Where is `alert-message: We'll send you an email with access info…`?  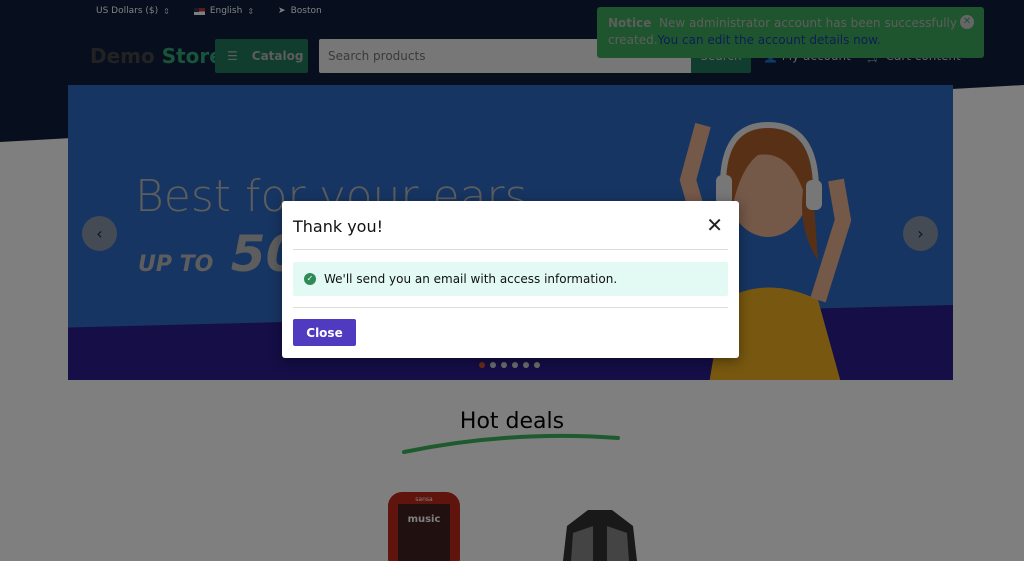 alert-message: We'll send you an email with access info… is located at coordinates (471, 279).